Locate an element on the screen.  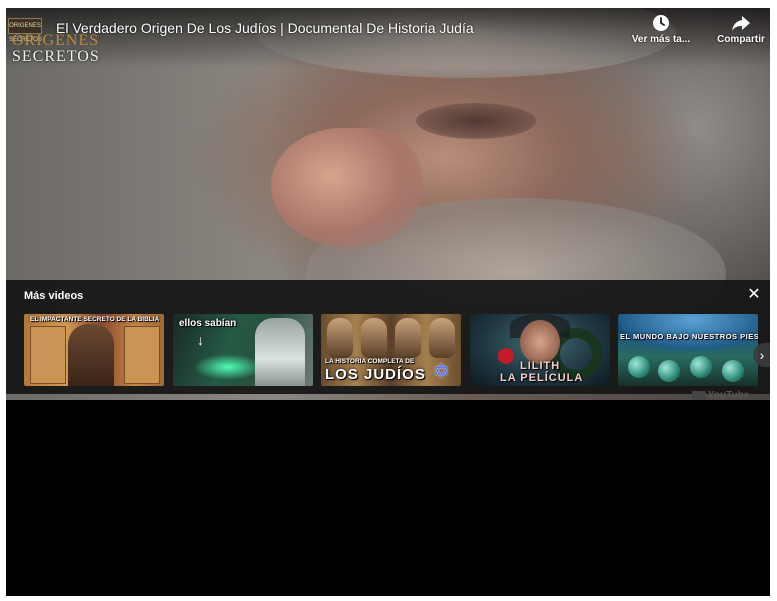
thumbnail-caption: LA PELÍCULA is located at coordinates (542, 378).